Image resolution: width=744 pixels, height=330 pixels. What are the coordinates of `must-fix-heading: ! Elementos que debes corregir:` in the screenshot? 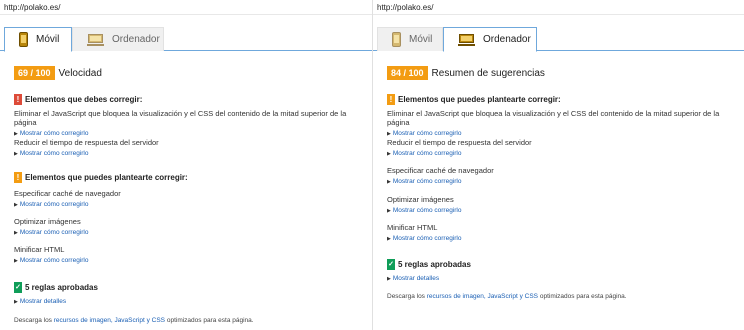 It's located at (189, 99).